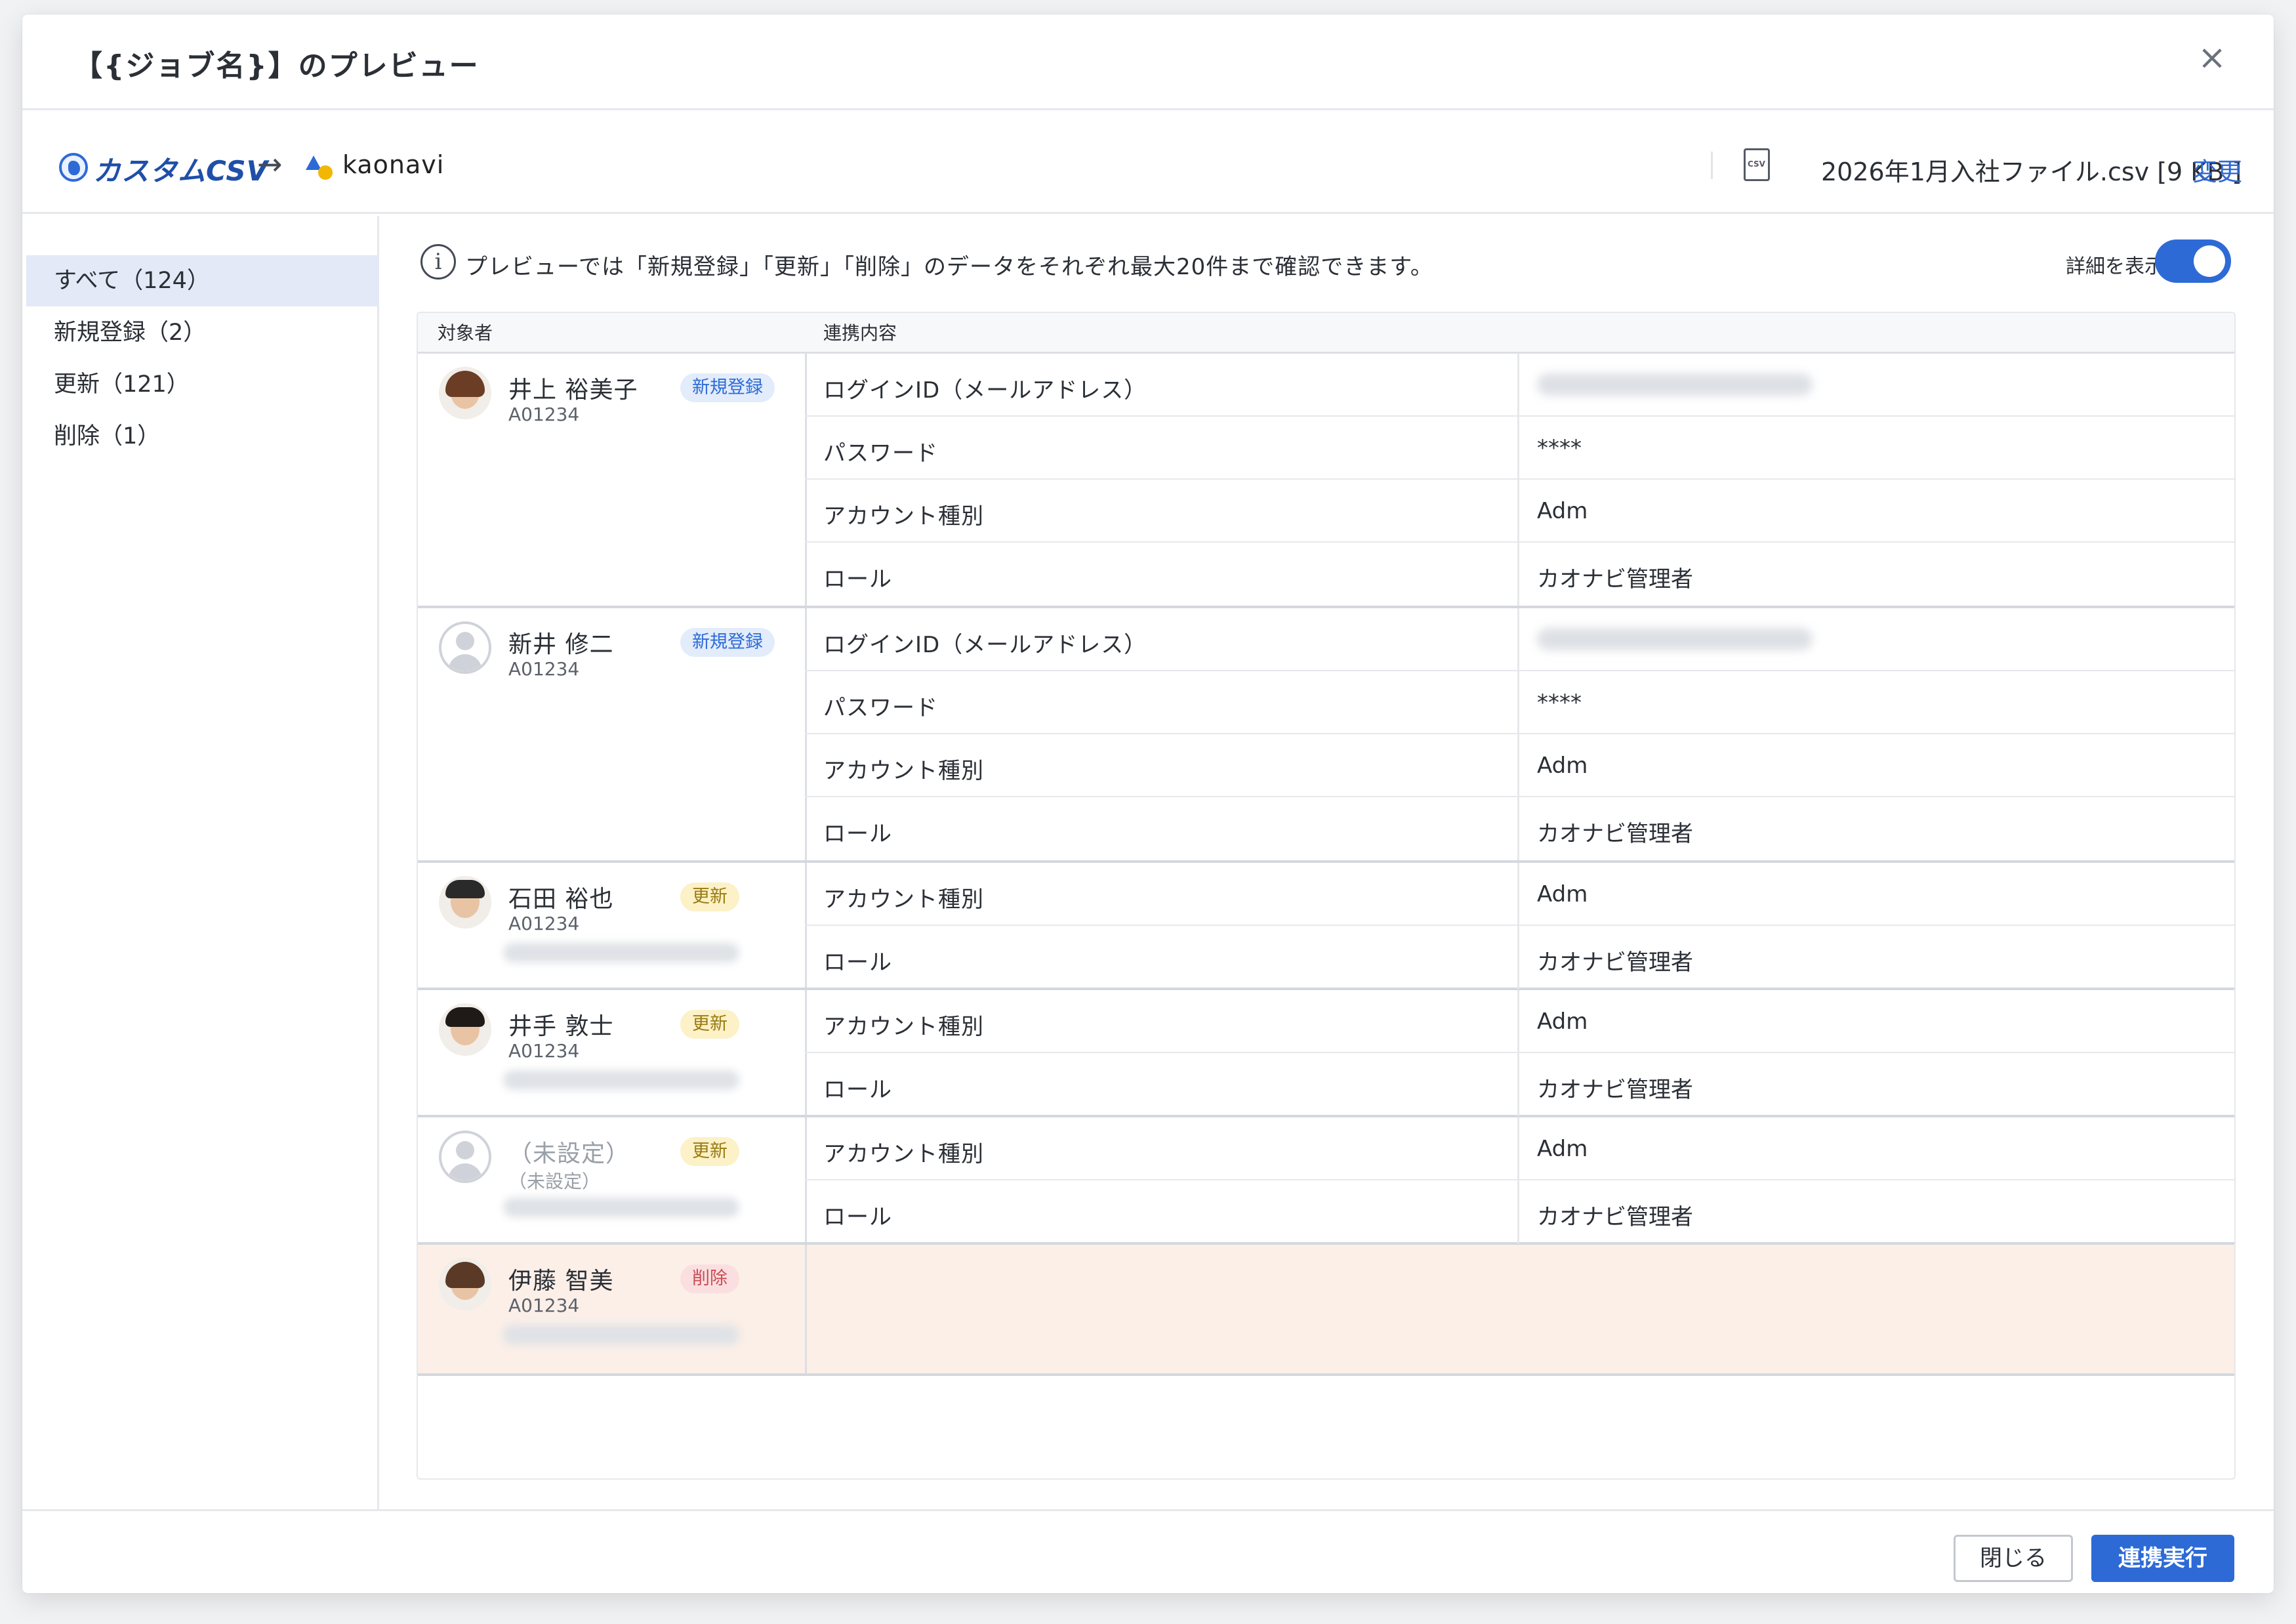 The width and height of the screenshot is (2296, 1624). Describe the element at coordinates (202, 437) in the screenshot. I see `sidebar-item-delete: 削除（1）` at that location.